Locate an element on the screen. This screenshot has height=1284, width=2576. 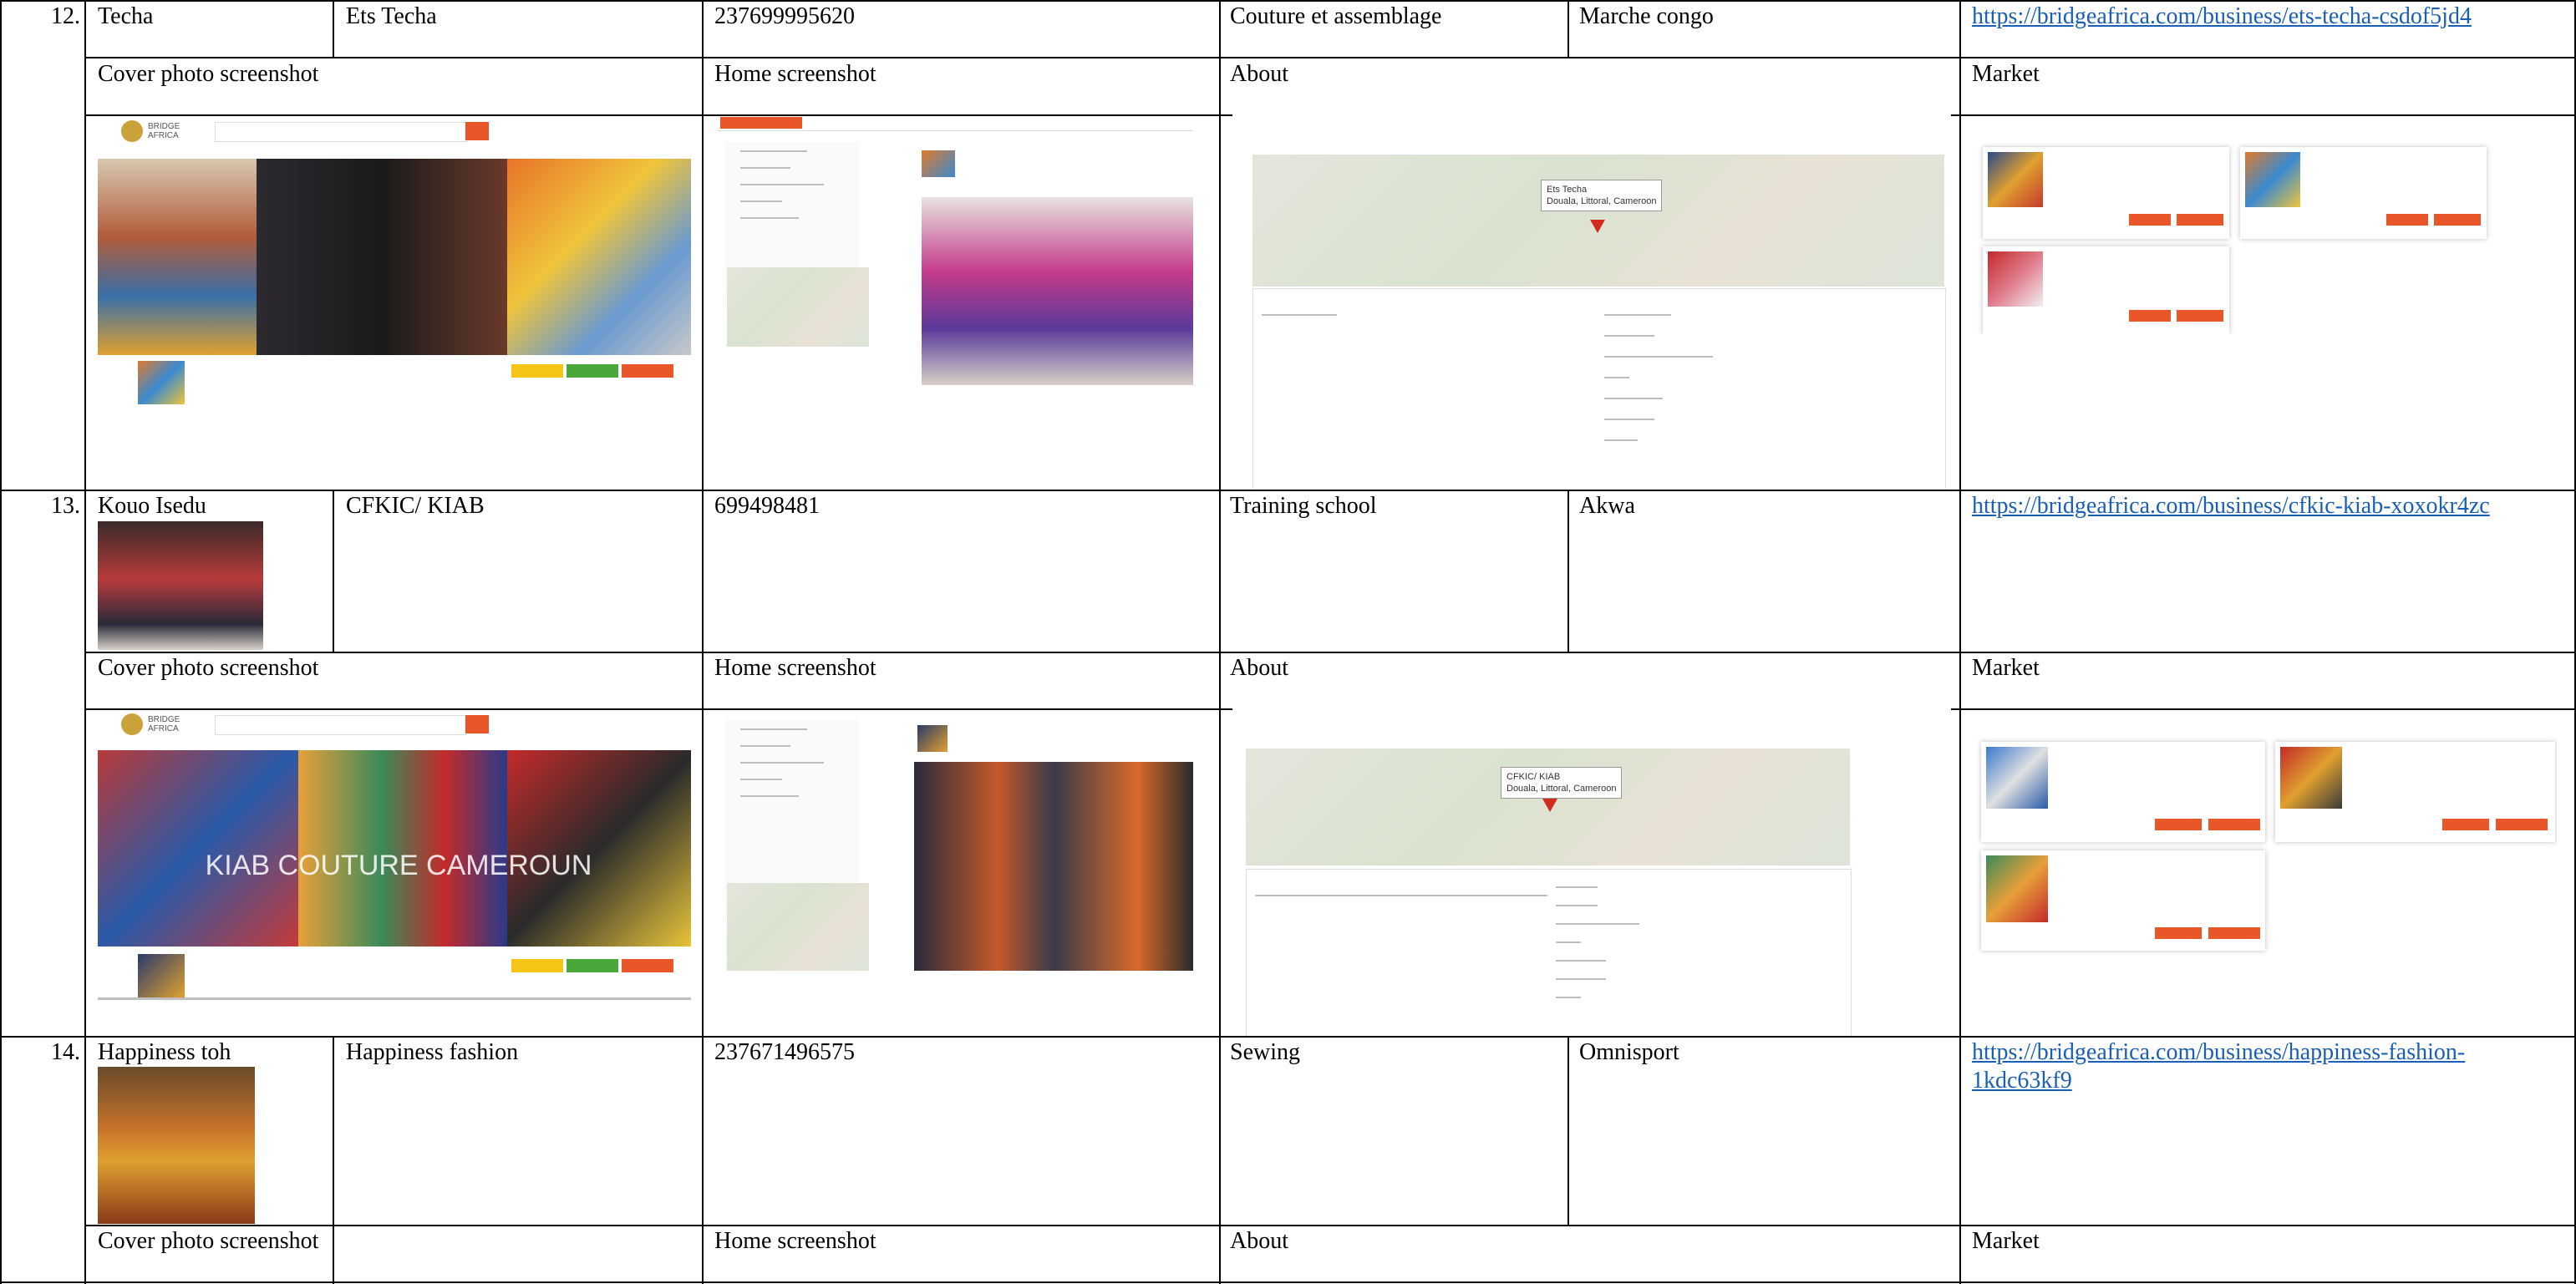
owner-name: Kouo Isedu is located at coordinates (152, 506).